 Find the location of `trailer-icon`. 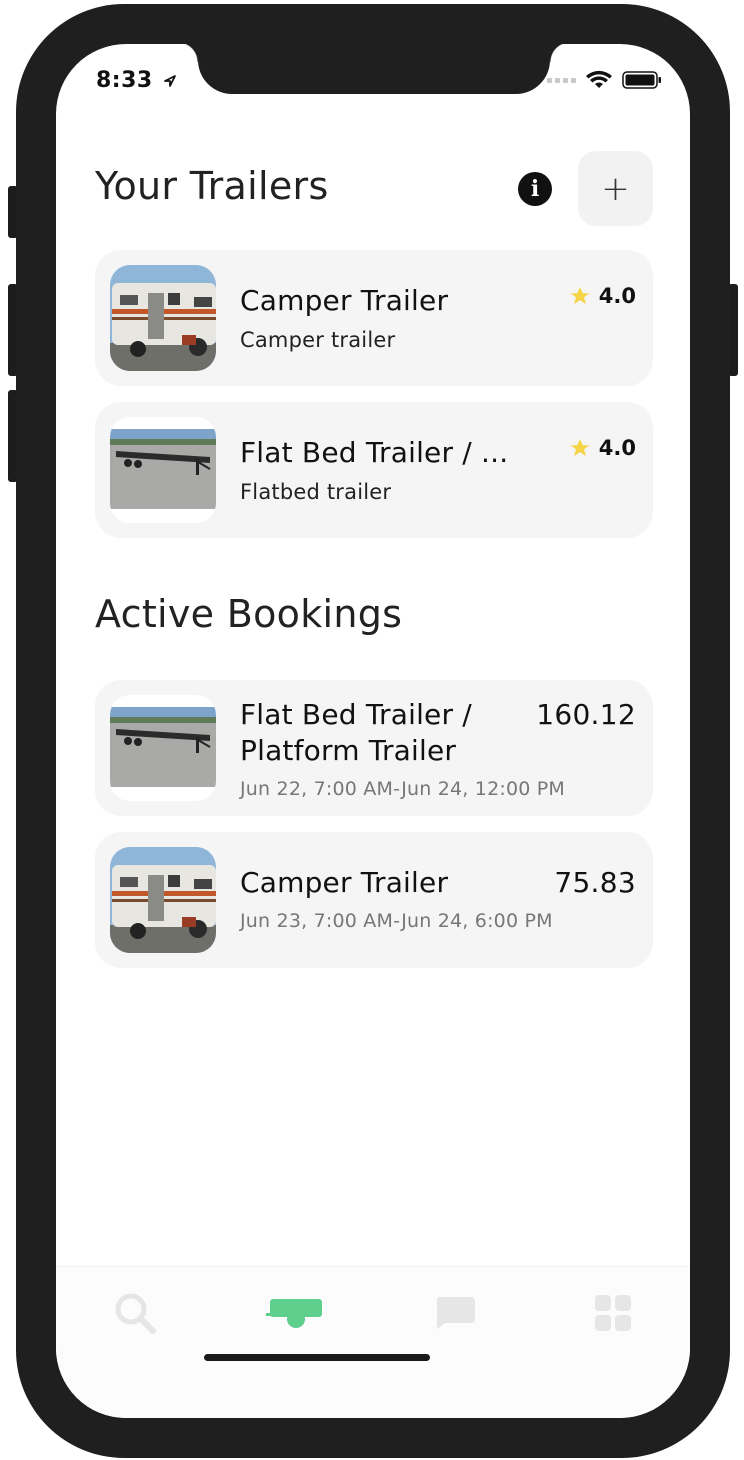

trailer-icon is located at coordinates (294, 1313).